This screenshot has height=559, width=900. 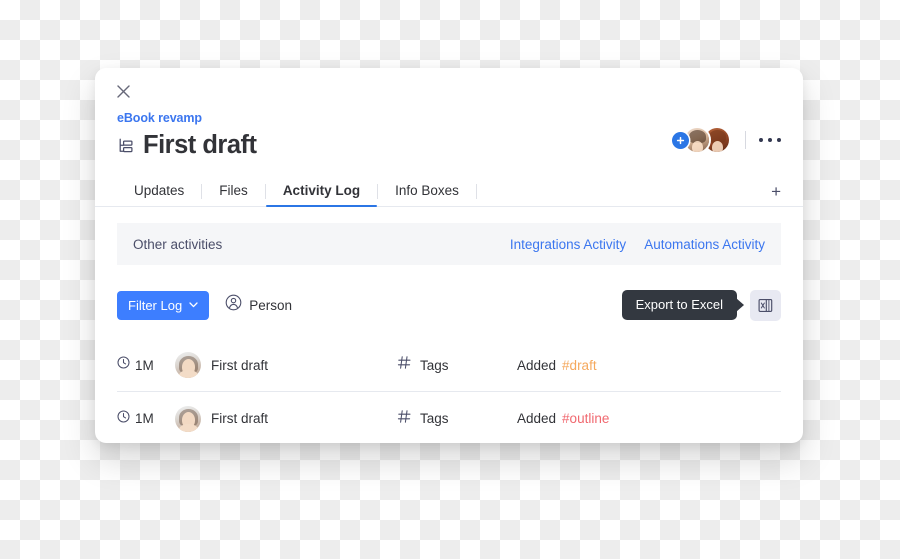 I want to click on row-tag: #draft, so click(x=579, y=365).